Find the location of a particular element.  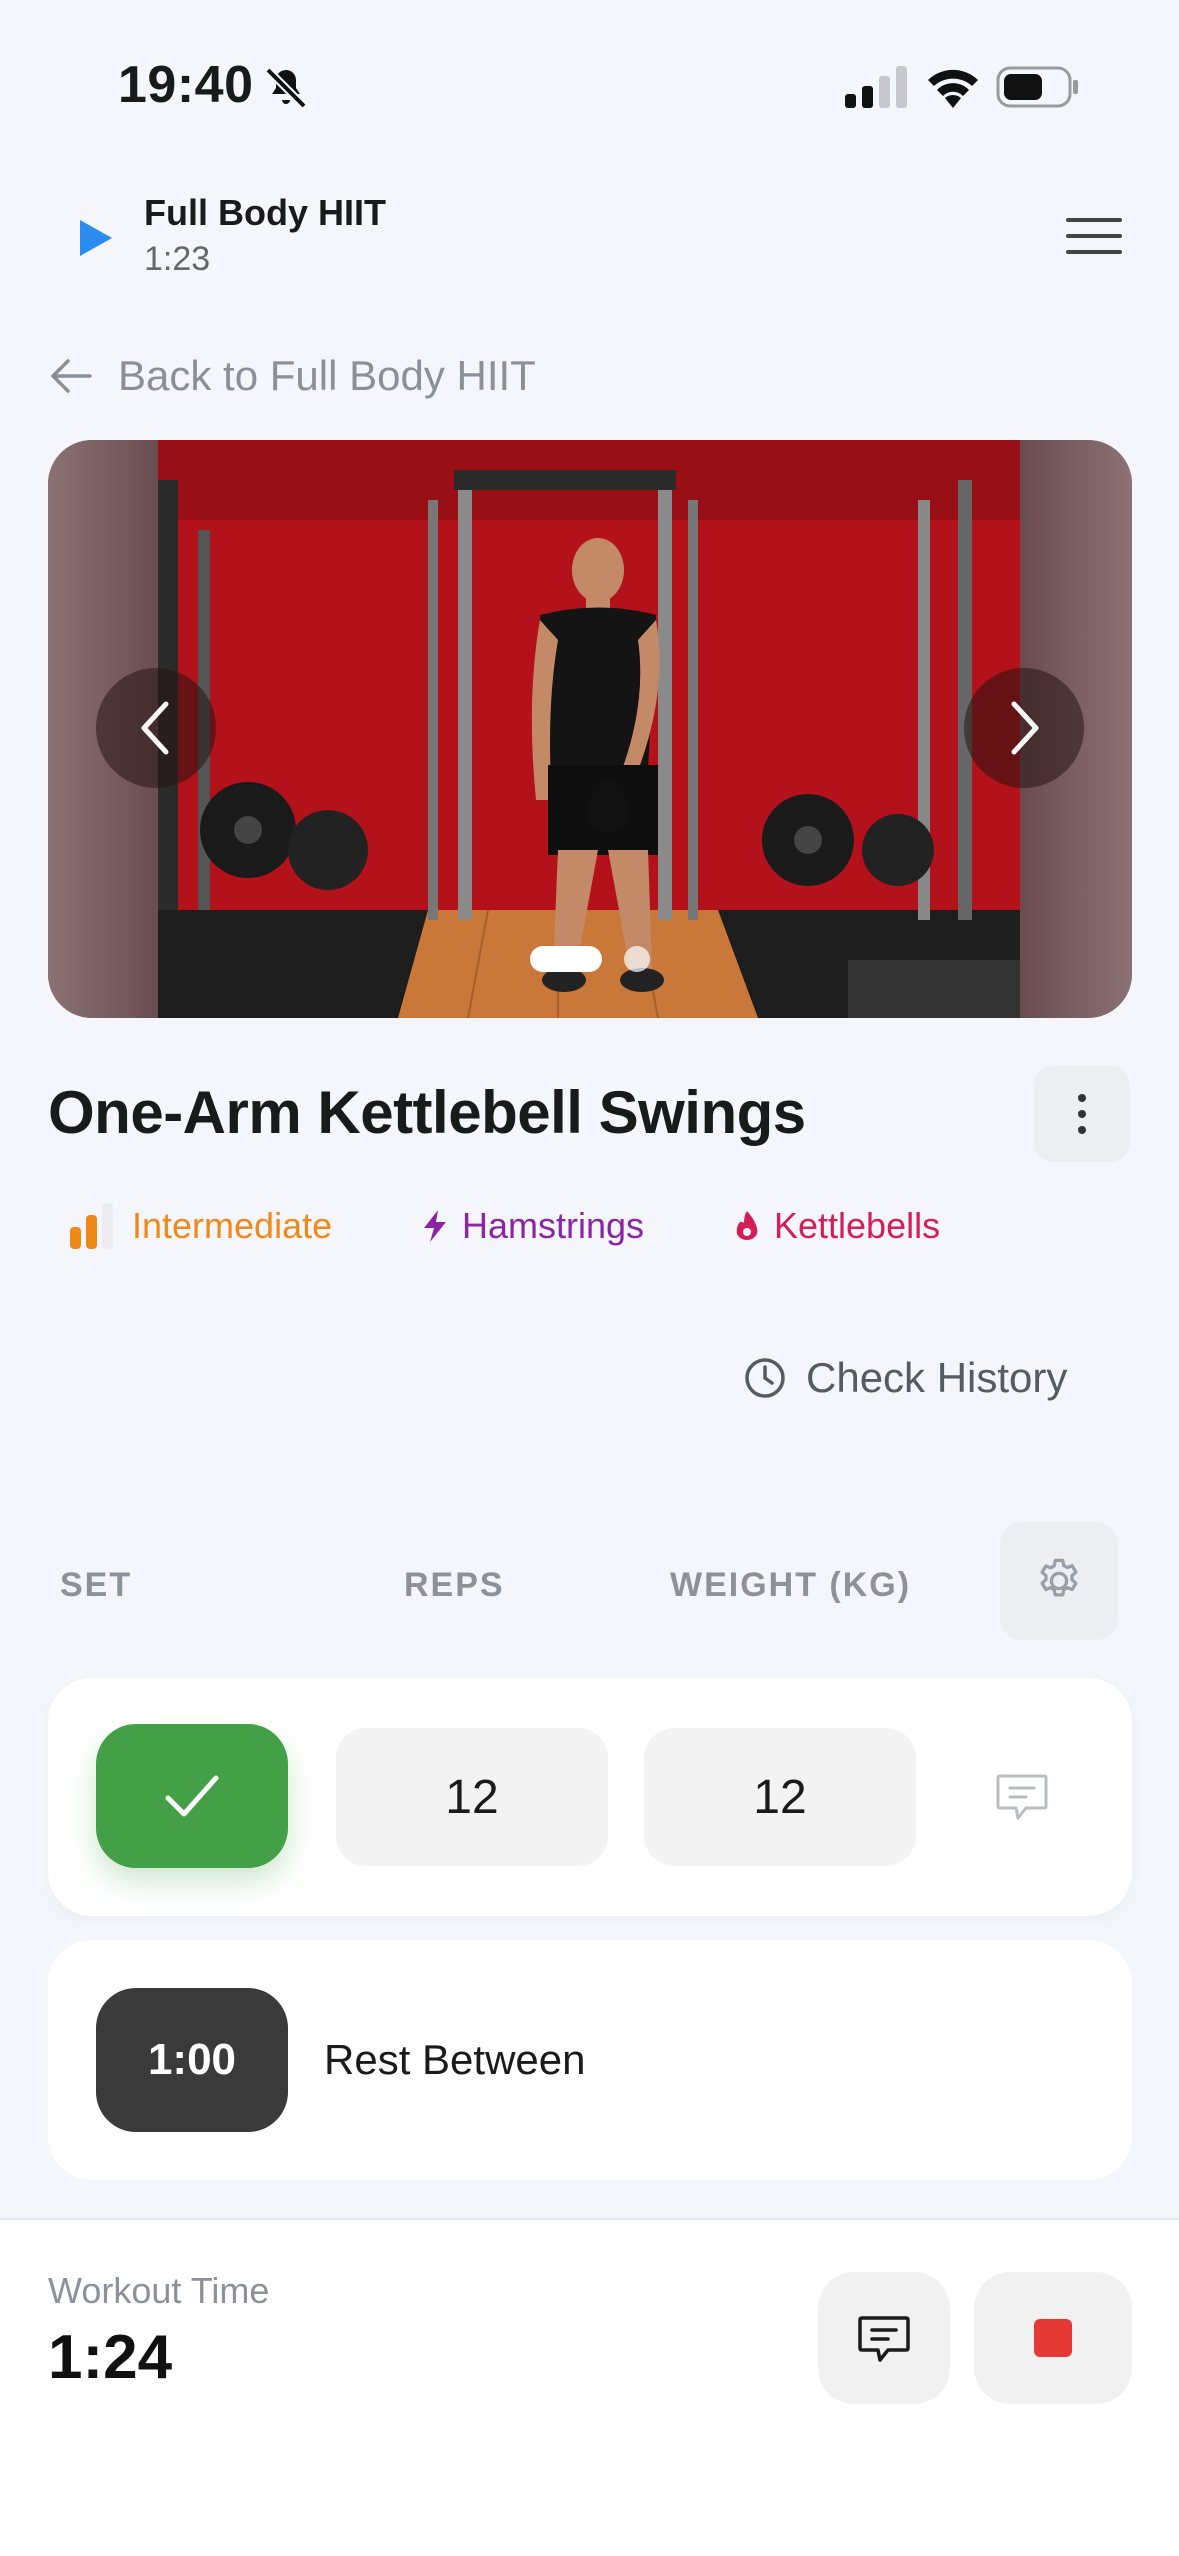

column-header-weight: WEIGHT (KG) is located at coordinates (791, 1585).